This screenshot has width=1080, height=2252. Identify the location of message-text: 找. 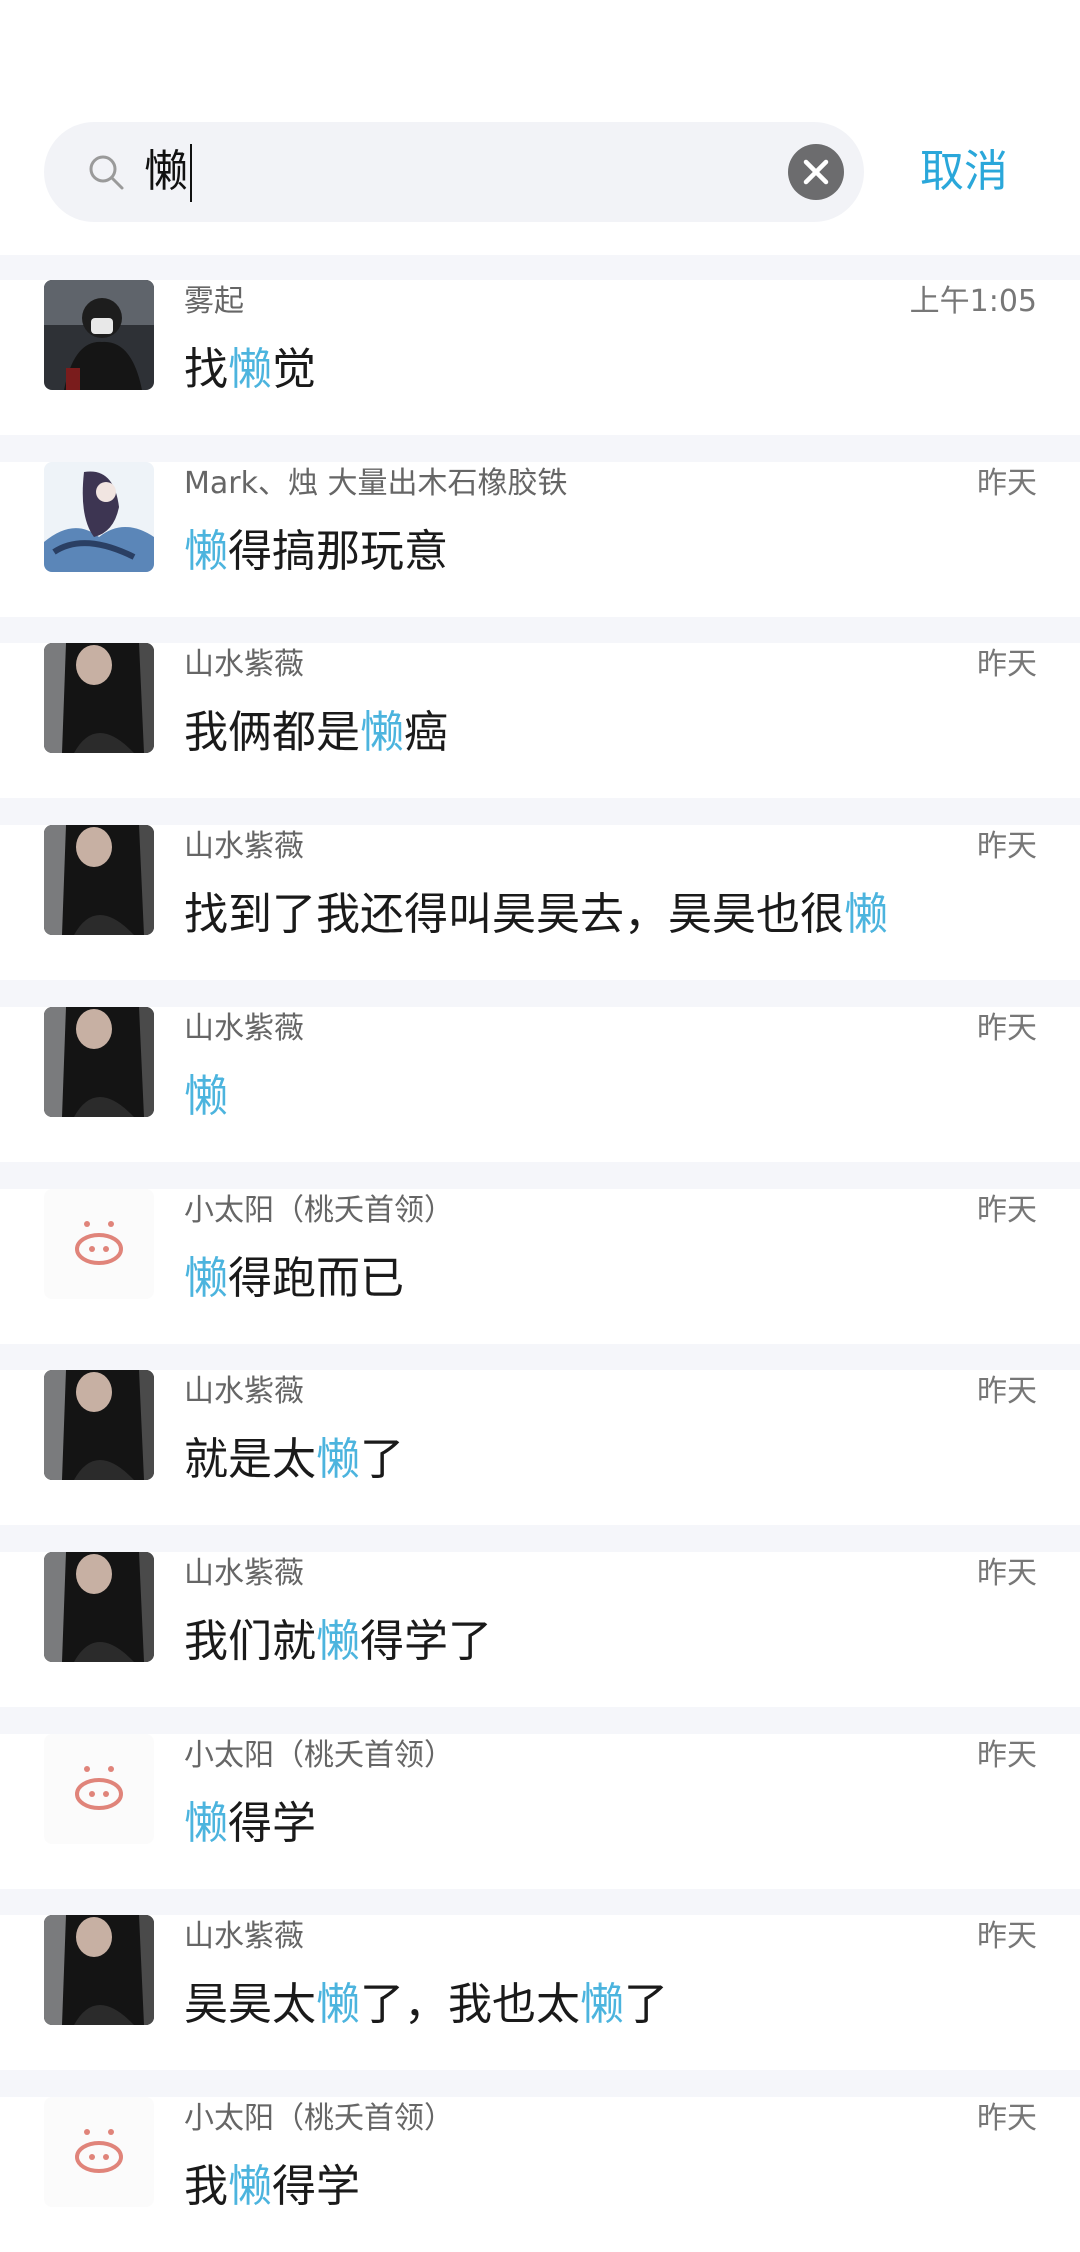
(206, 369).